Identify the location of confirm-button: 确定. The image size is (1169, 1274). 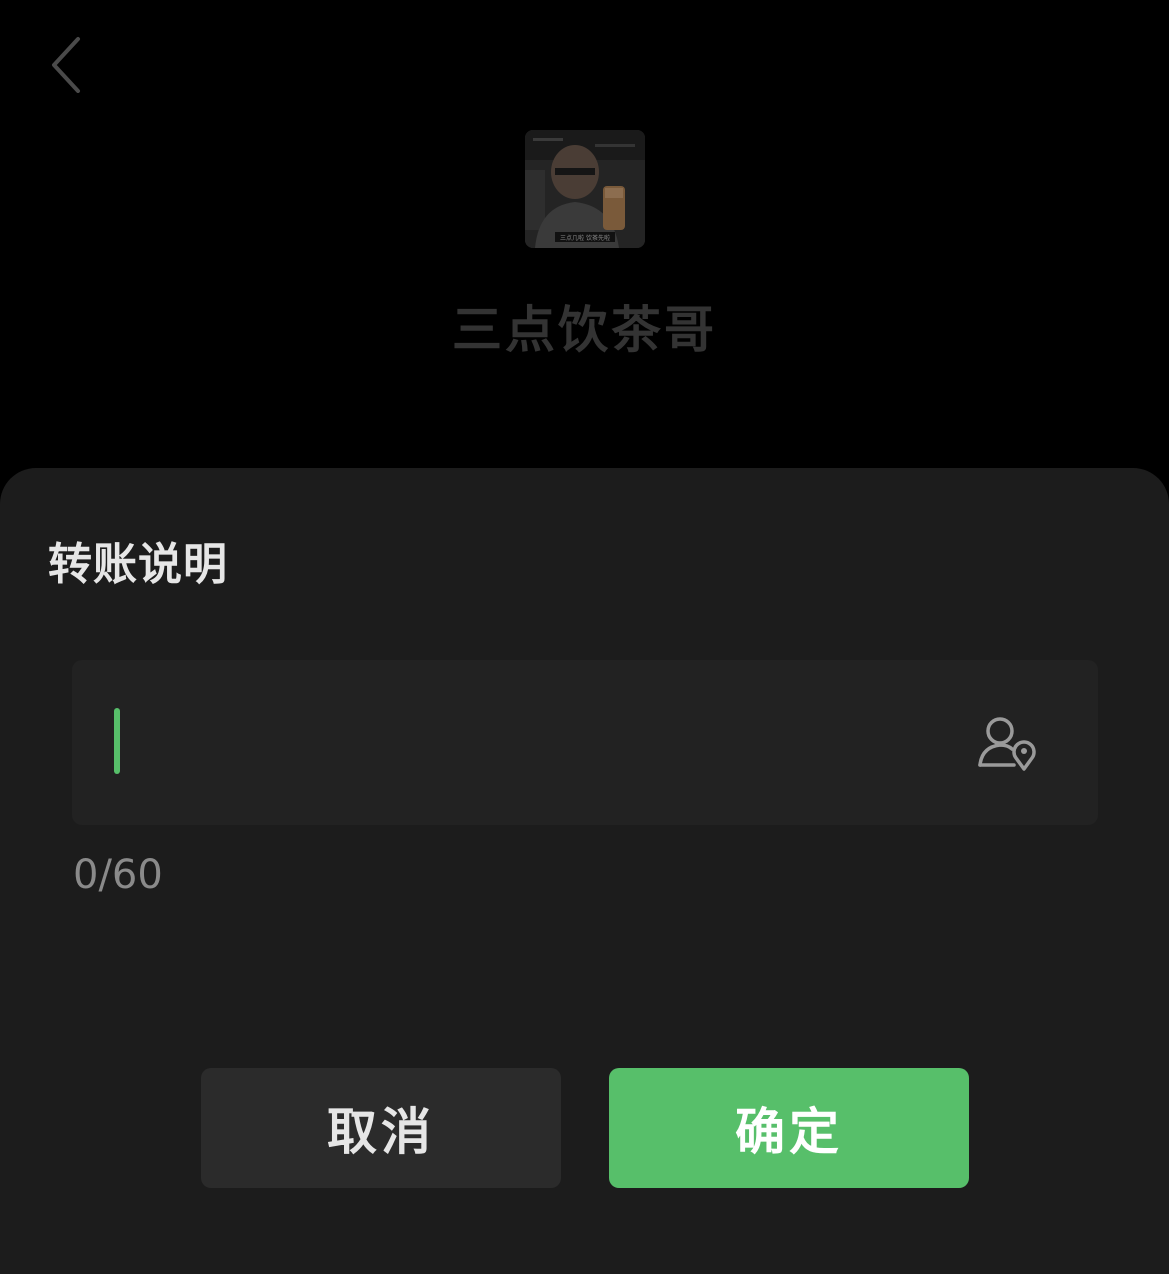
(789, 1128).